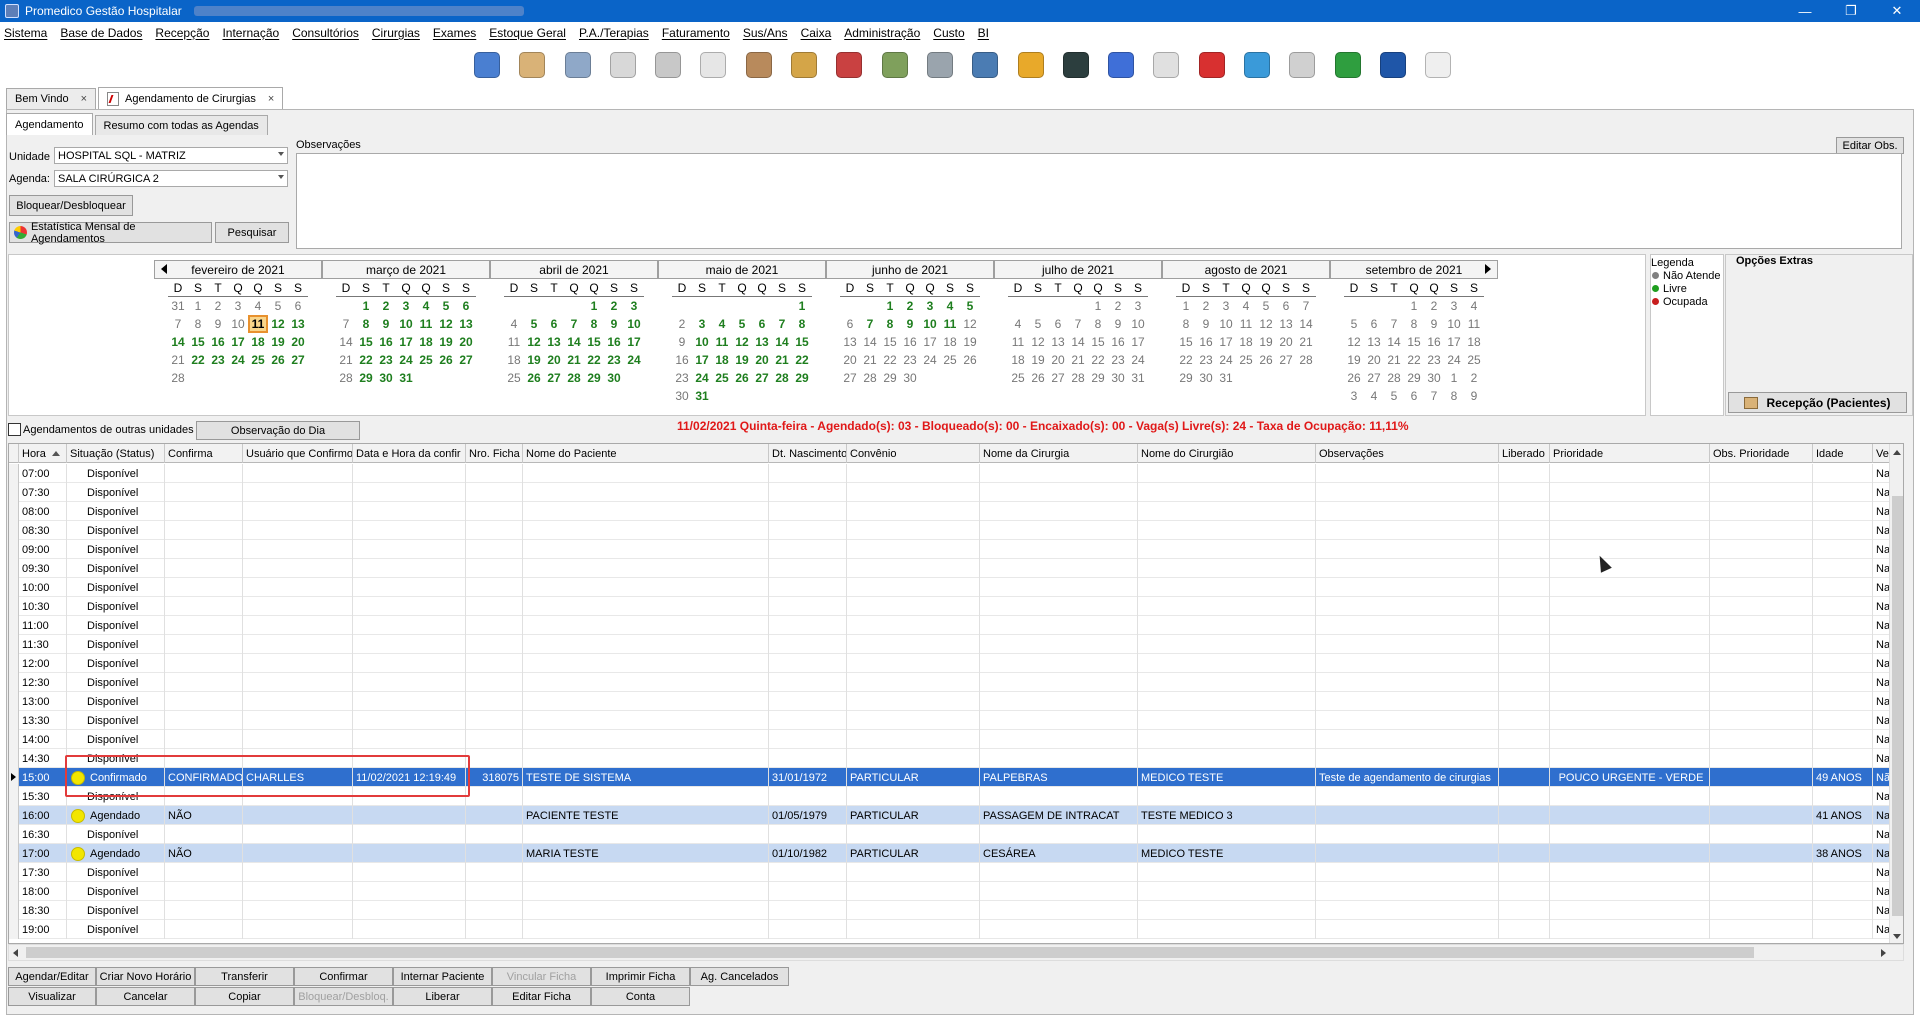 Image resolution: width=1920 pixels, height=1017 pixels. I want to click on table-row: 10:30 Disponível Na, so click(949, 606).